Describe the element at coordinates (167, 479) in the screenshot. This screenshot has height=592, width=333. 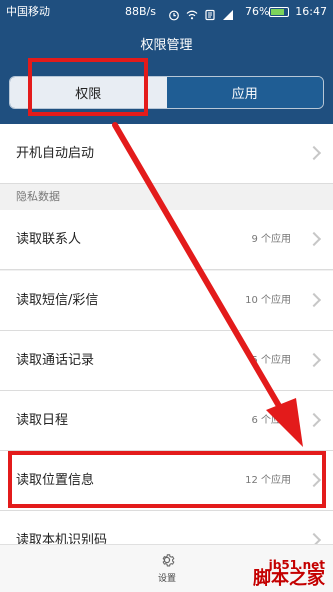
I see `annotation-box-location` at that location.